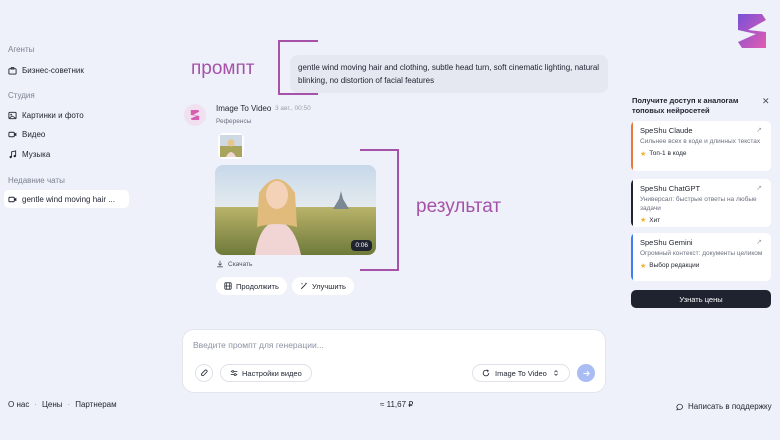 This screenshot has width=780, height=440. I want to click on prices-link: Цены, so click(52, 404).